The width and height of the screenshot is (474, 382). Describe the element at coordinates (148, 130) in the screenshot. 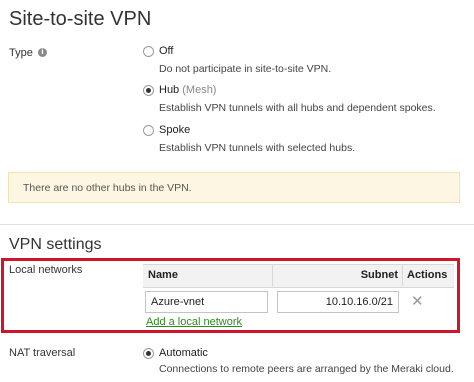

I see `radio-spoke` at that location.